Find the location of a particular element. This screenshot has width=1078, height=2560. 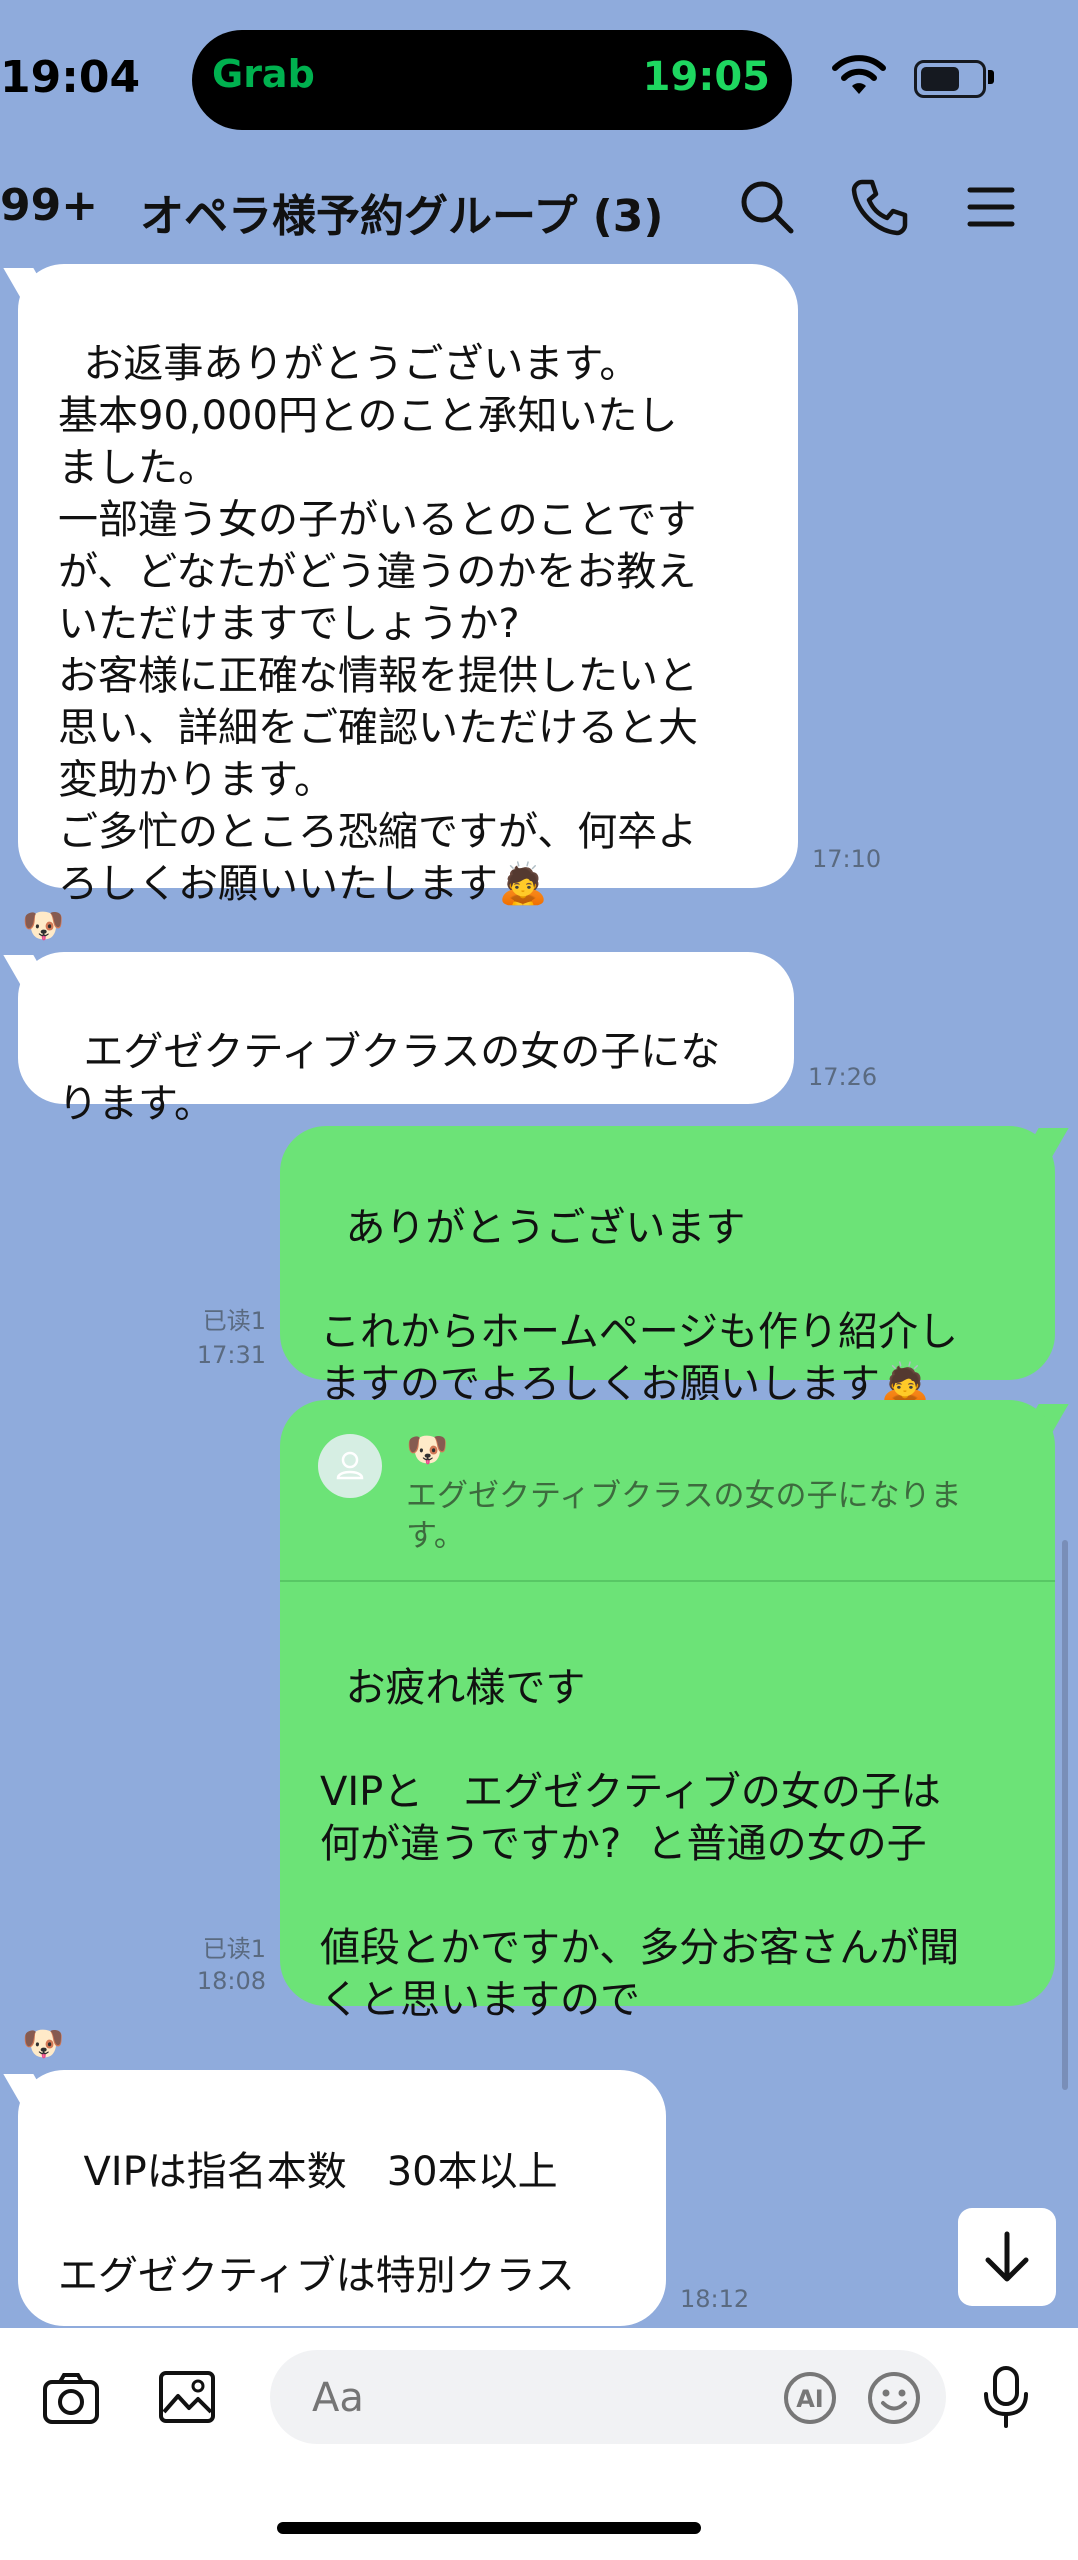

arrow-down-icon is located at coordinates (1007, 2256).